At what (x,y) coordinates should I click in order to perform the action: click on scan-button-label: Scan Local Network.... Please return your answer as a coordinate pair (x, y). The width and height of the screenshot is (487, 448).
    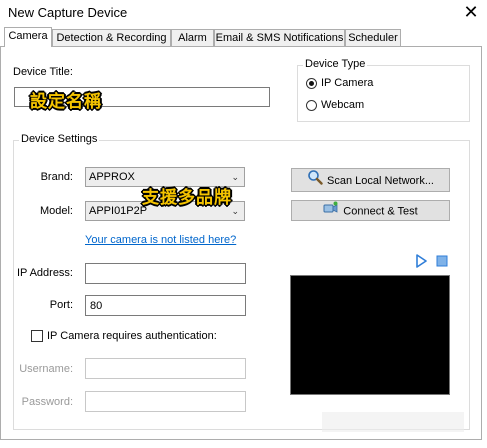
    Looking at the image, I should click on (380, 180).